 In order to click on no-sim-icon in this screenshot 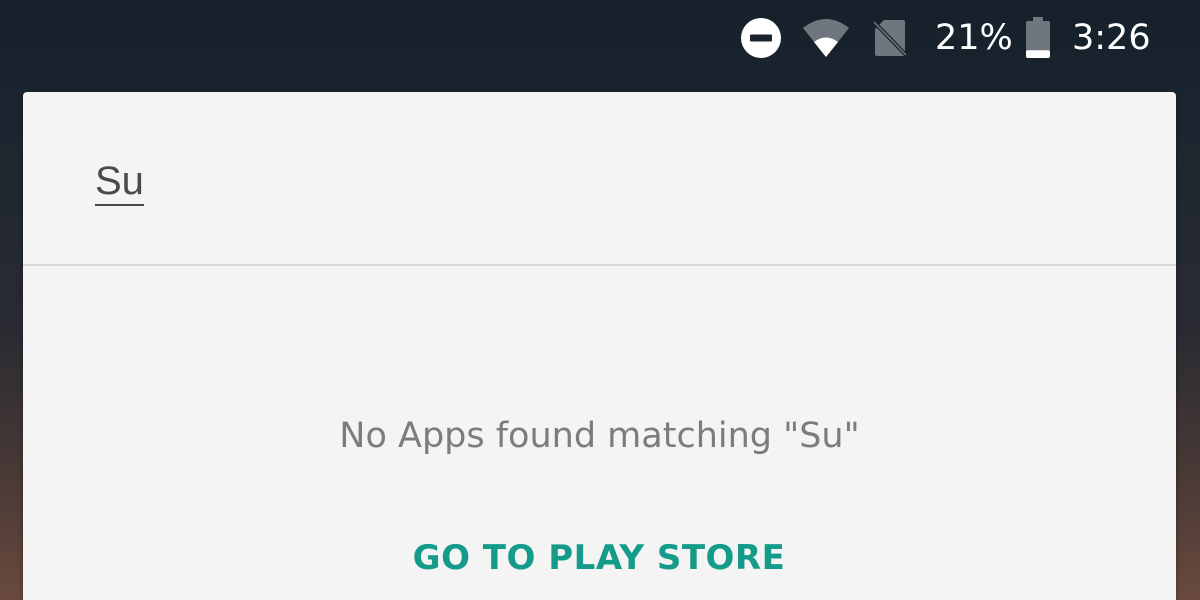, I will do `click(890, 38)`.